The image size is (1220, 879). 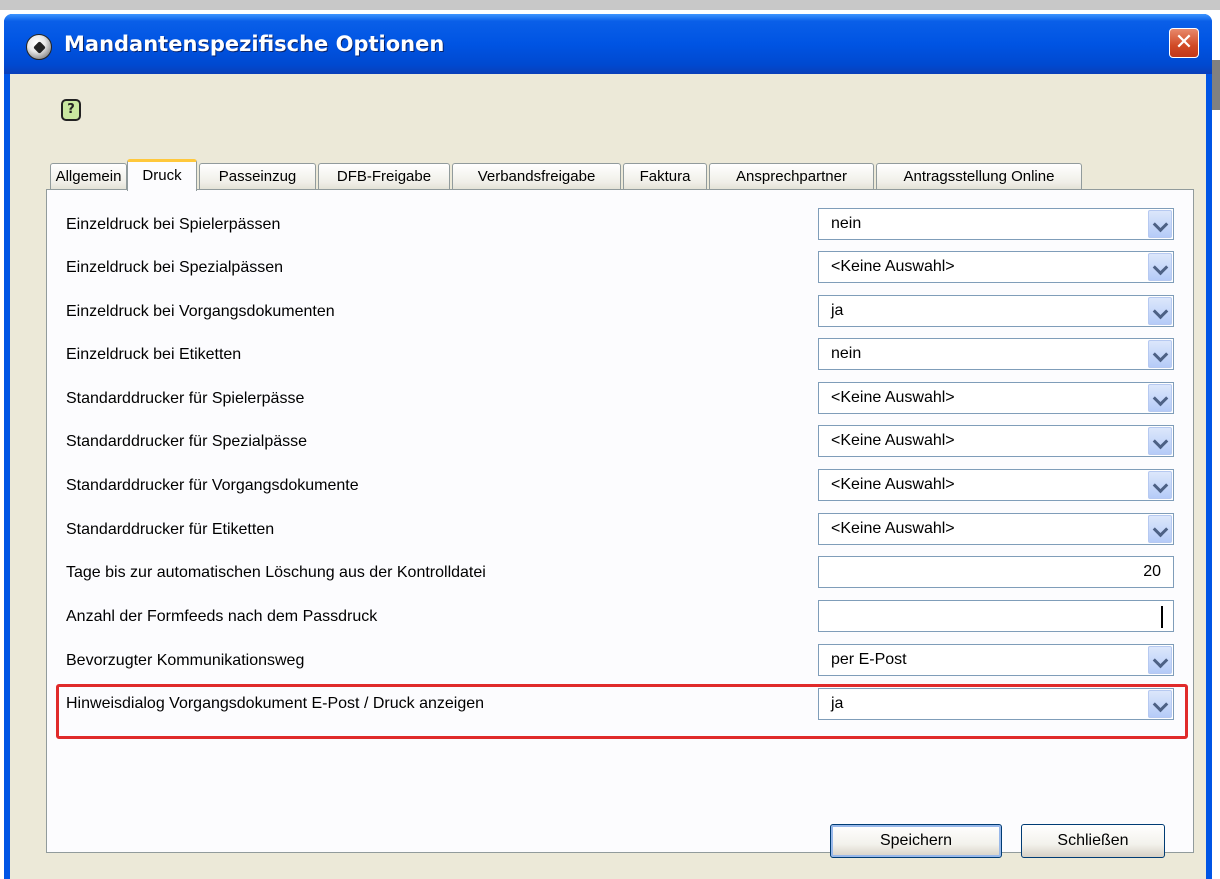 I want to click on select-value: per E-Post, so click(x=869, y=659).